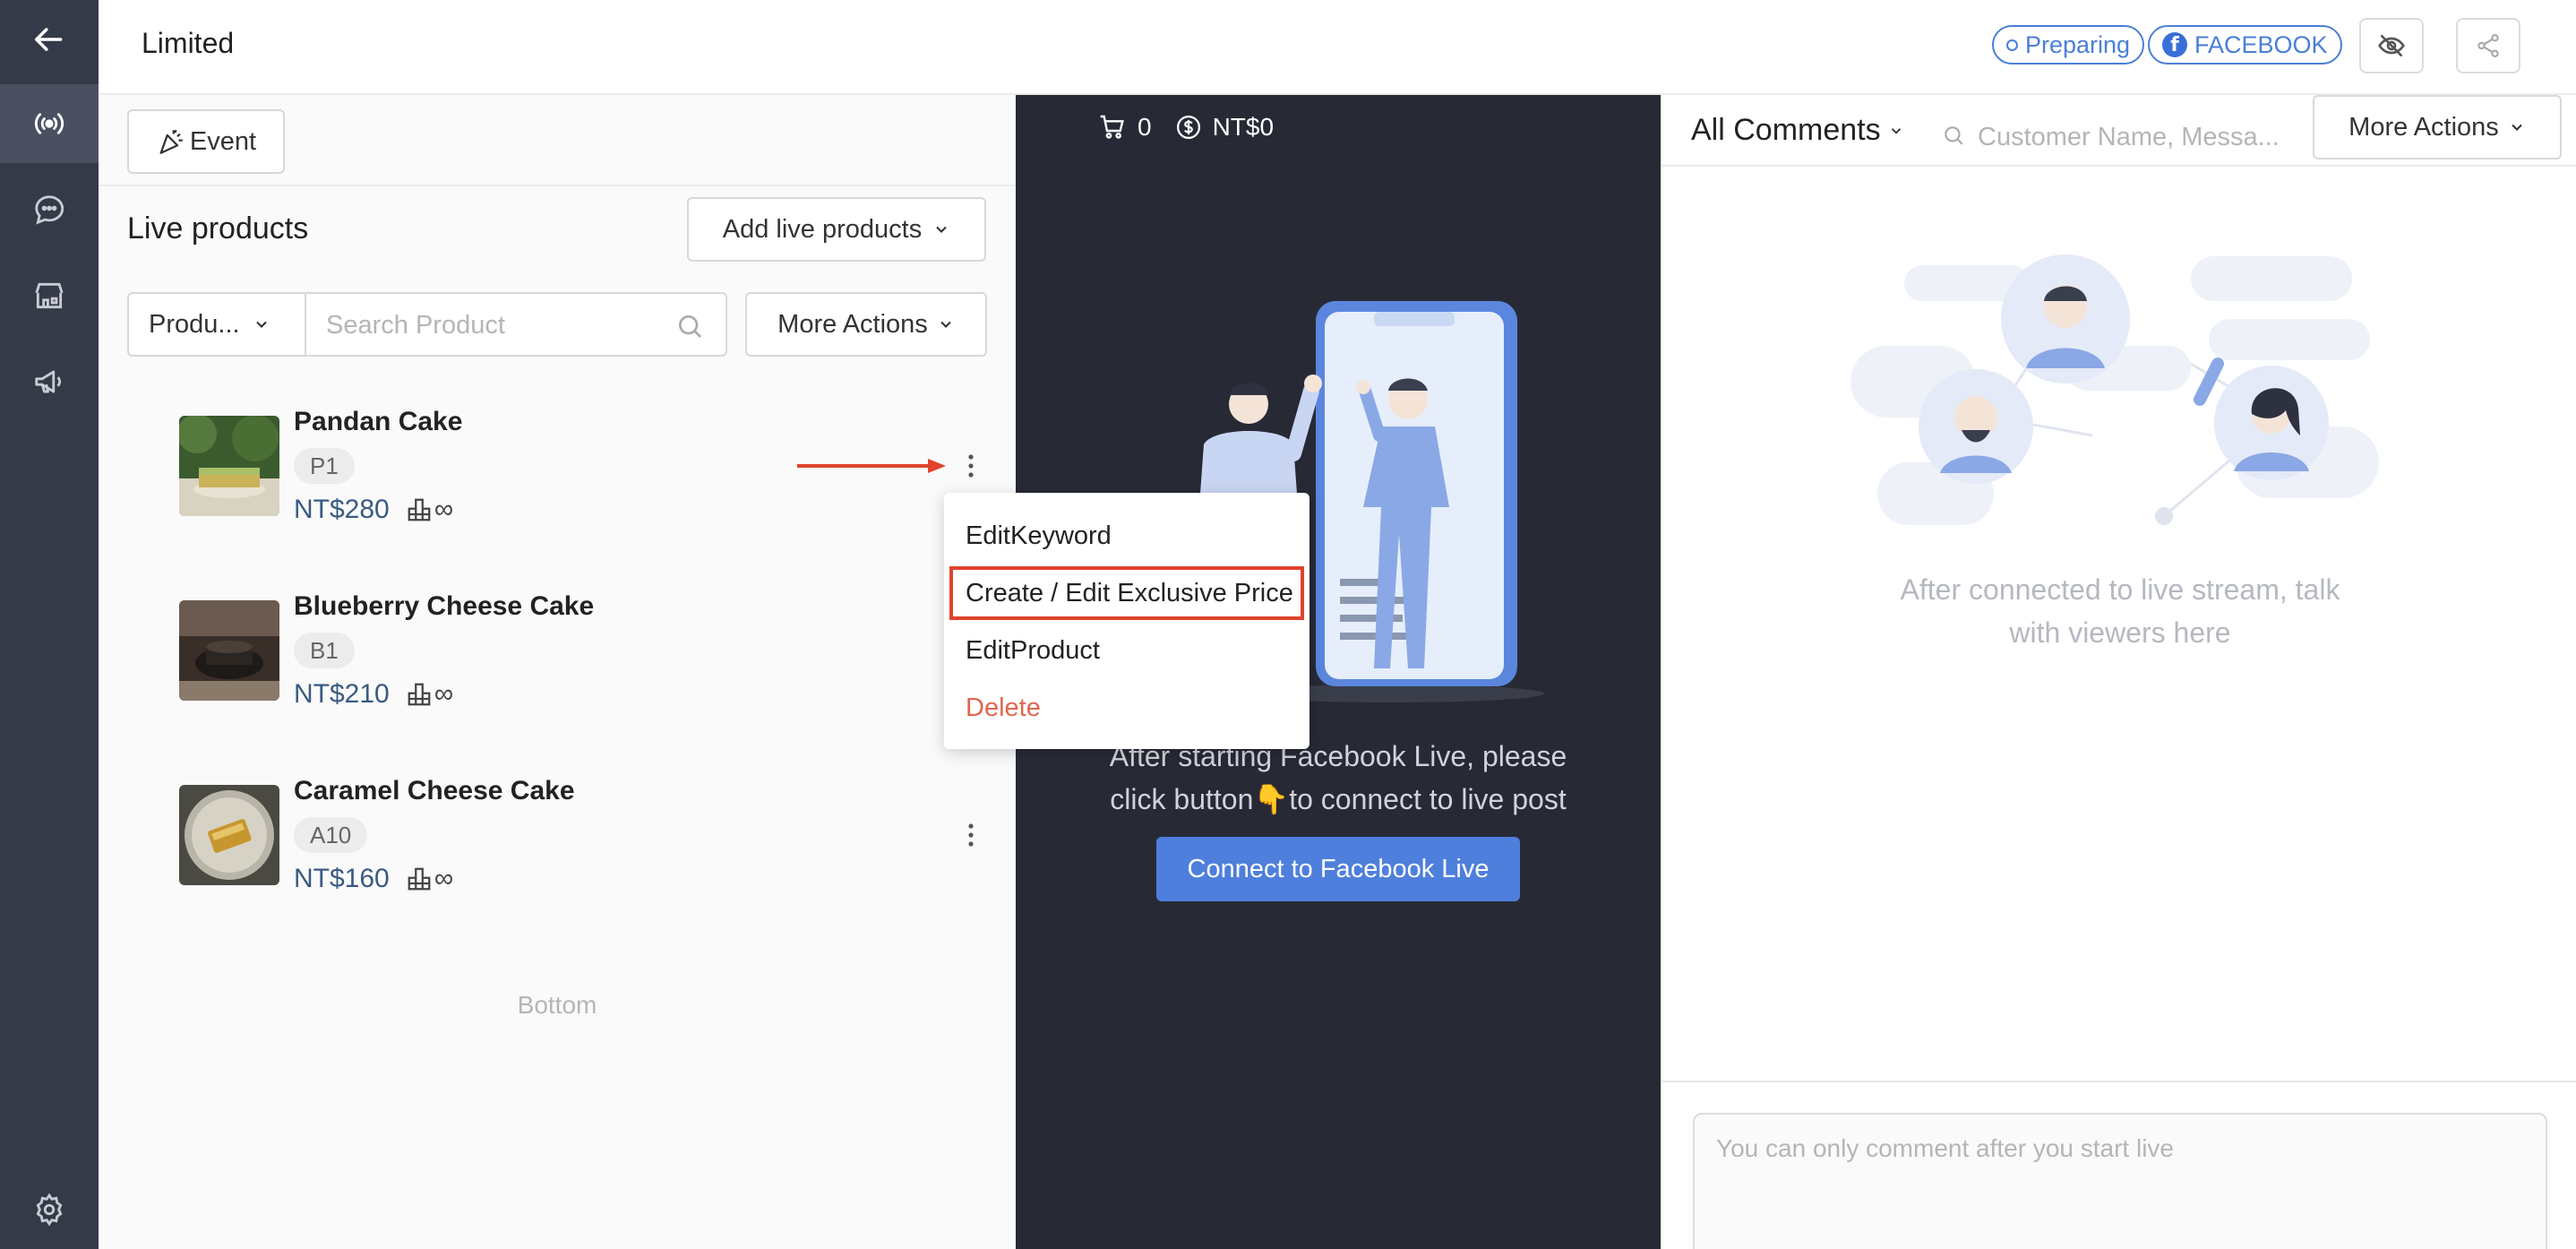 The image size is (2576, 1249). I want to click on comments-more-actions-button: More Actions, so click(2437, 127).